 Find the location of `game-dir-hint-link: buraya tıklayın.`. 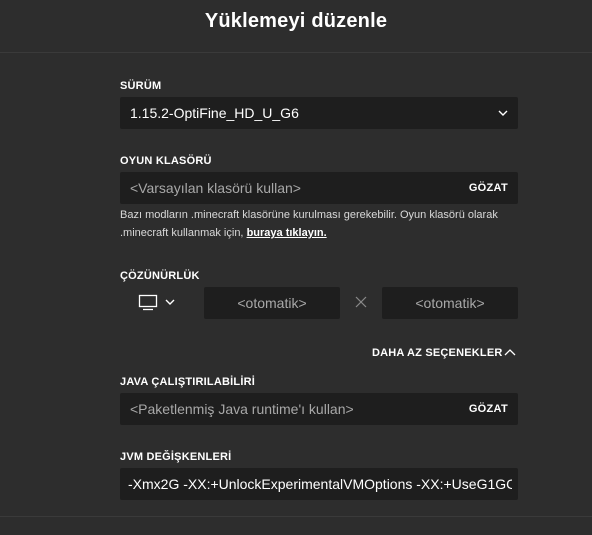

game-dir-hint-link: buraya tıklayın. is located at coordinates (287, 233).